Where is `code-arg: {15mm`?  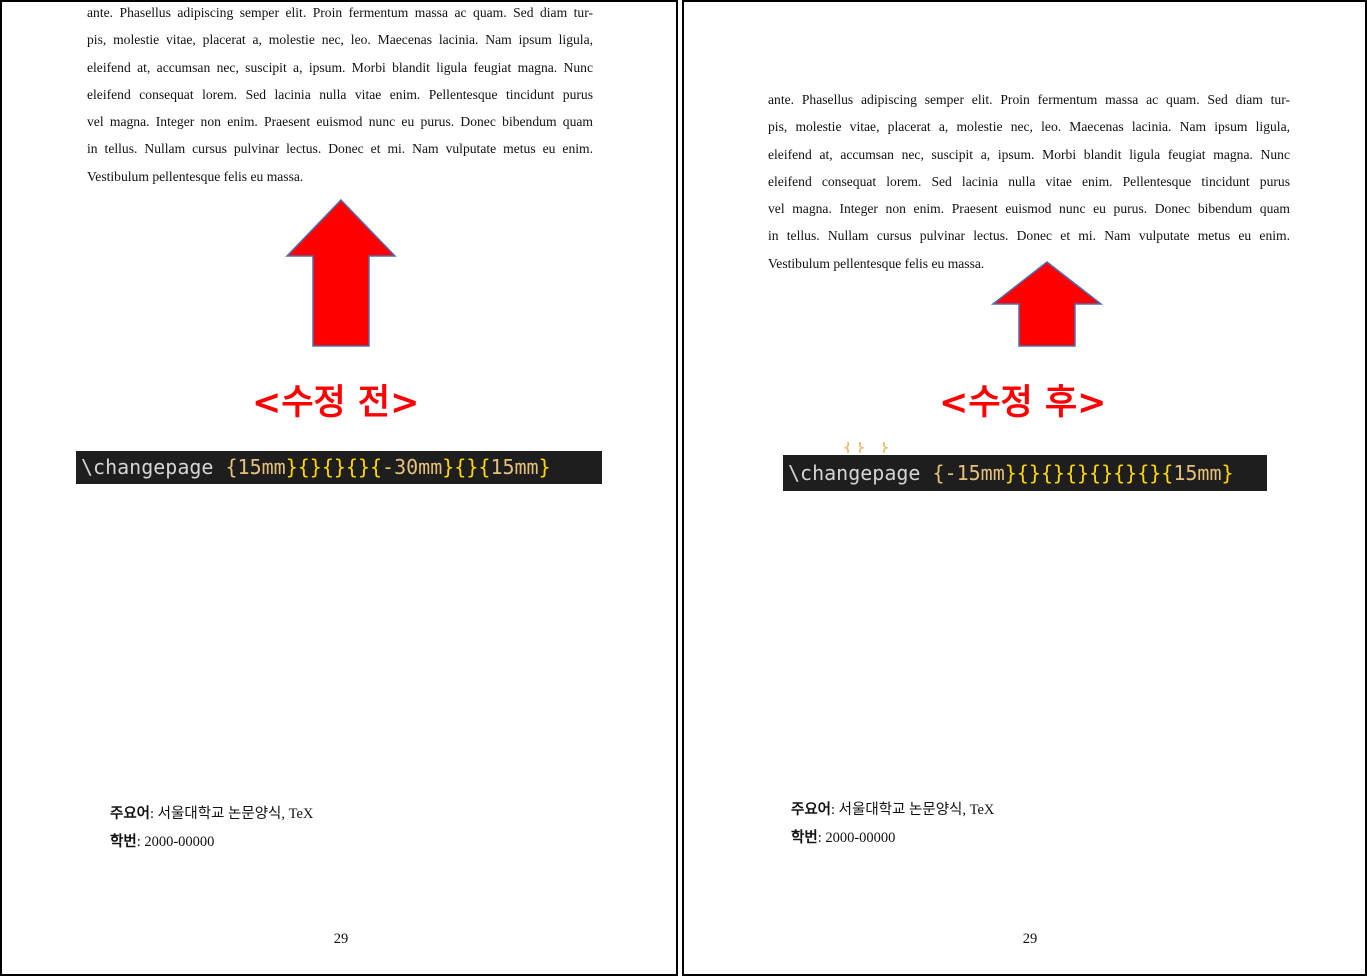
code-arg: {15mm is located at coordinates (255, 467).